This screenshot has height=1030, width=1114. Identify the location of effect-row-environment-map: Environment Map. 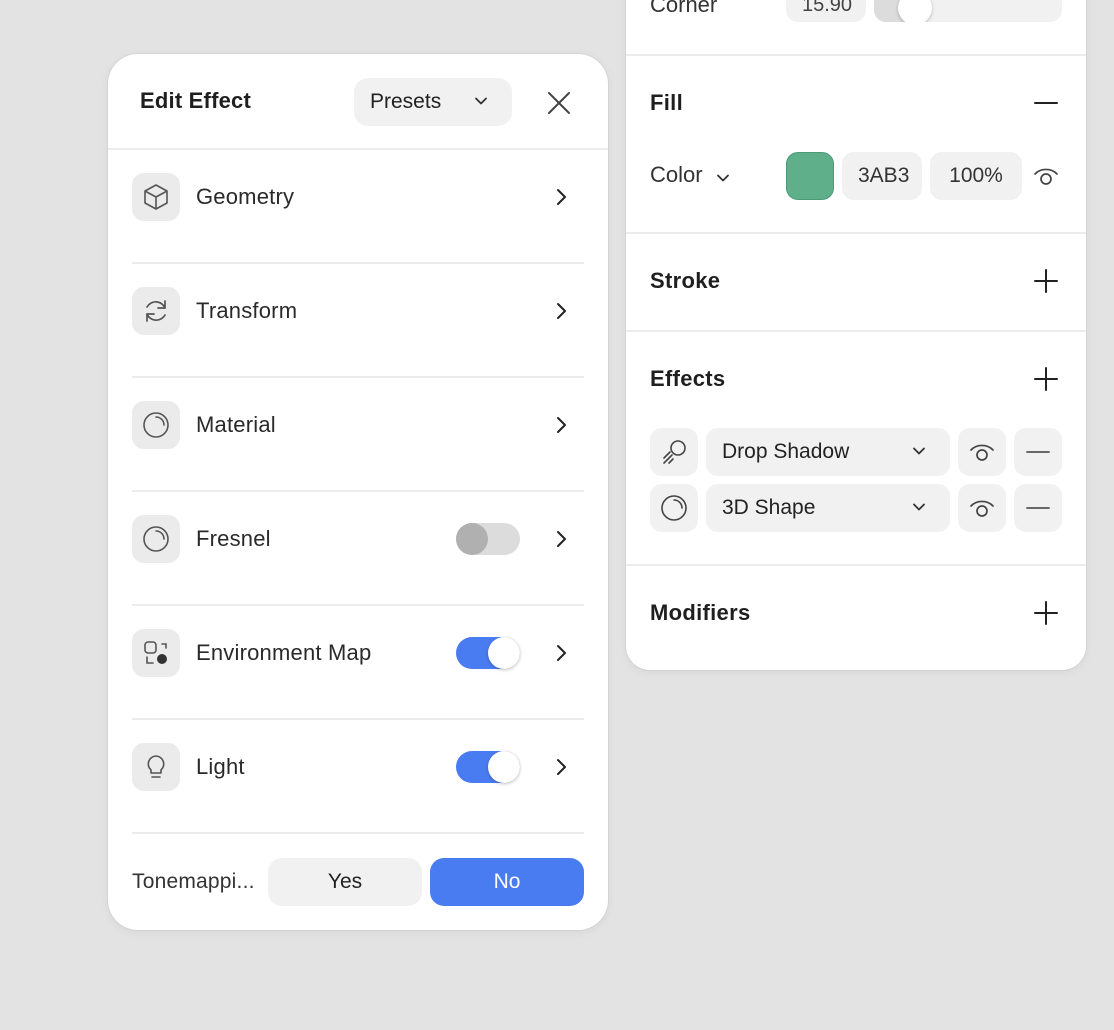
(358, 663).